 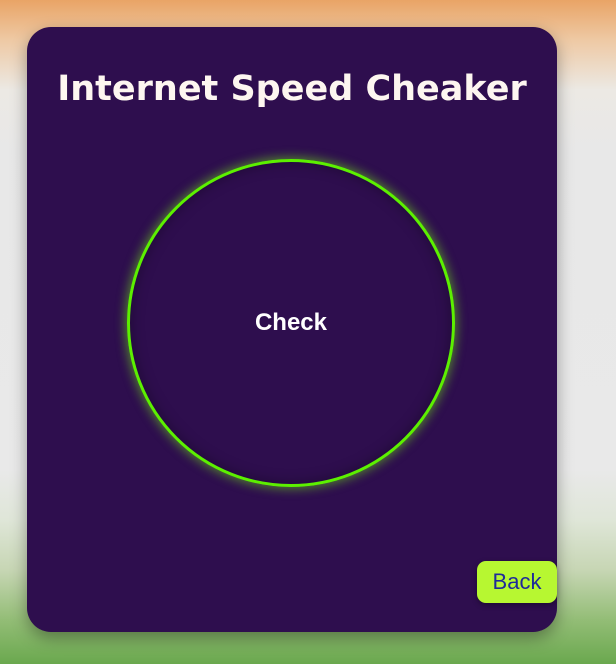 What do you see at coordinates (517, 582) in the screenshot?
I see `back-button: Back` at bounding box center [517, 582].